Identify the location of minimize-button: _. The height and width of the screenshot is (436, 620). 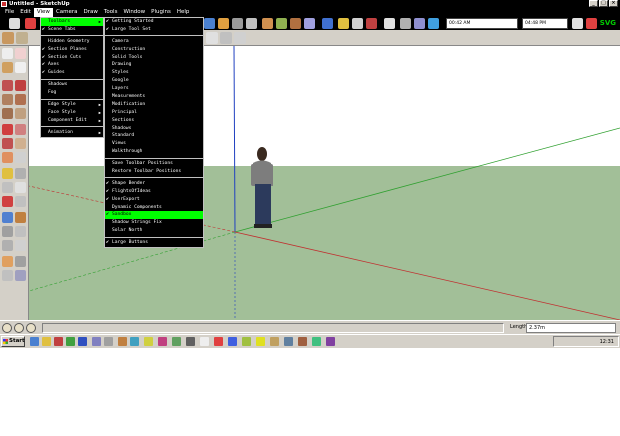
(593, 3).